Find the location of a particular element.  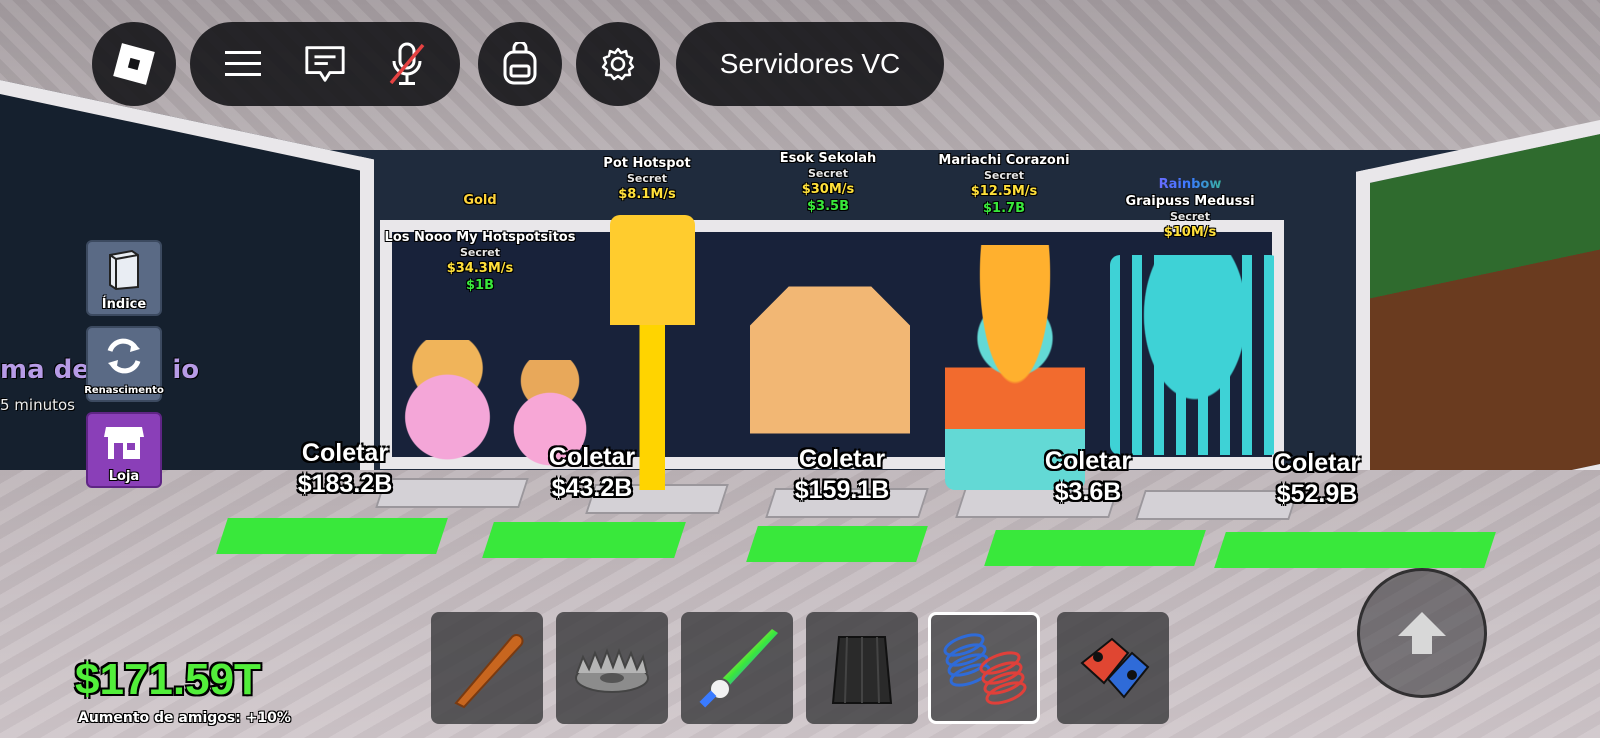

brainrot-hotspotsitos is located at coordinates (447, 410).